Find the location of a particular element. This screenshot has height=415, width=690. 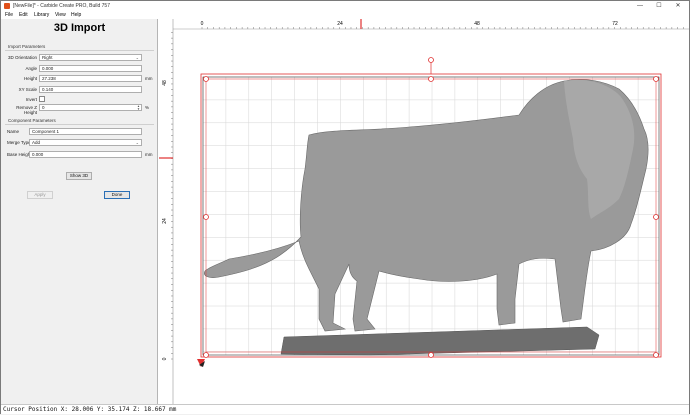

orientation-label: 3D Orientation is located at coordinates (22, 57).